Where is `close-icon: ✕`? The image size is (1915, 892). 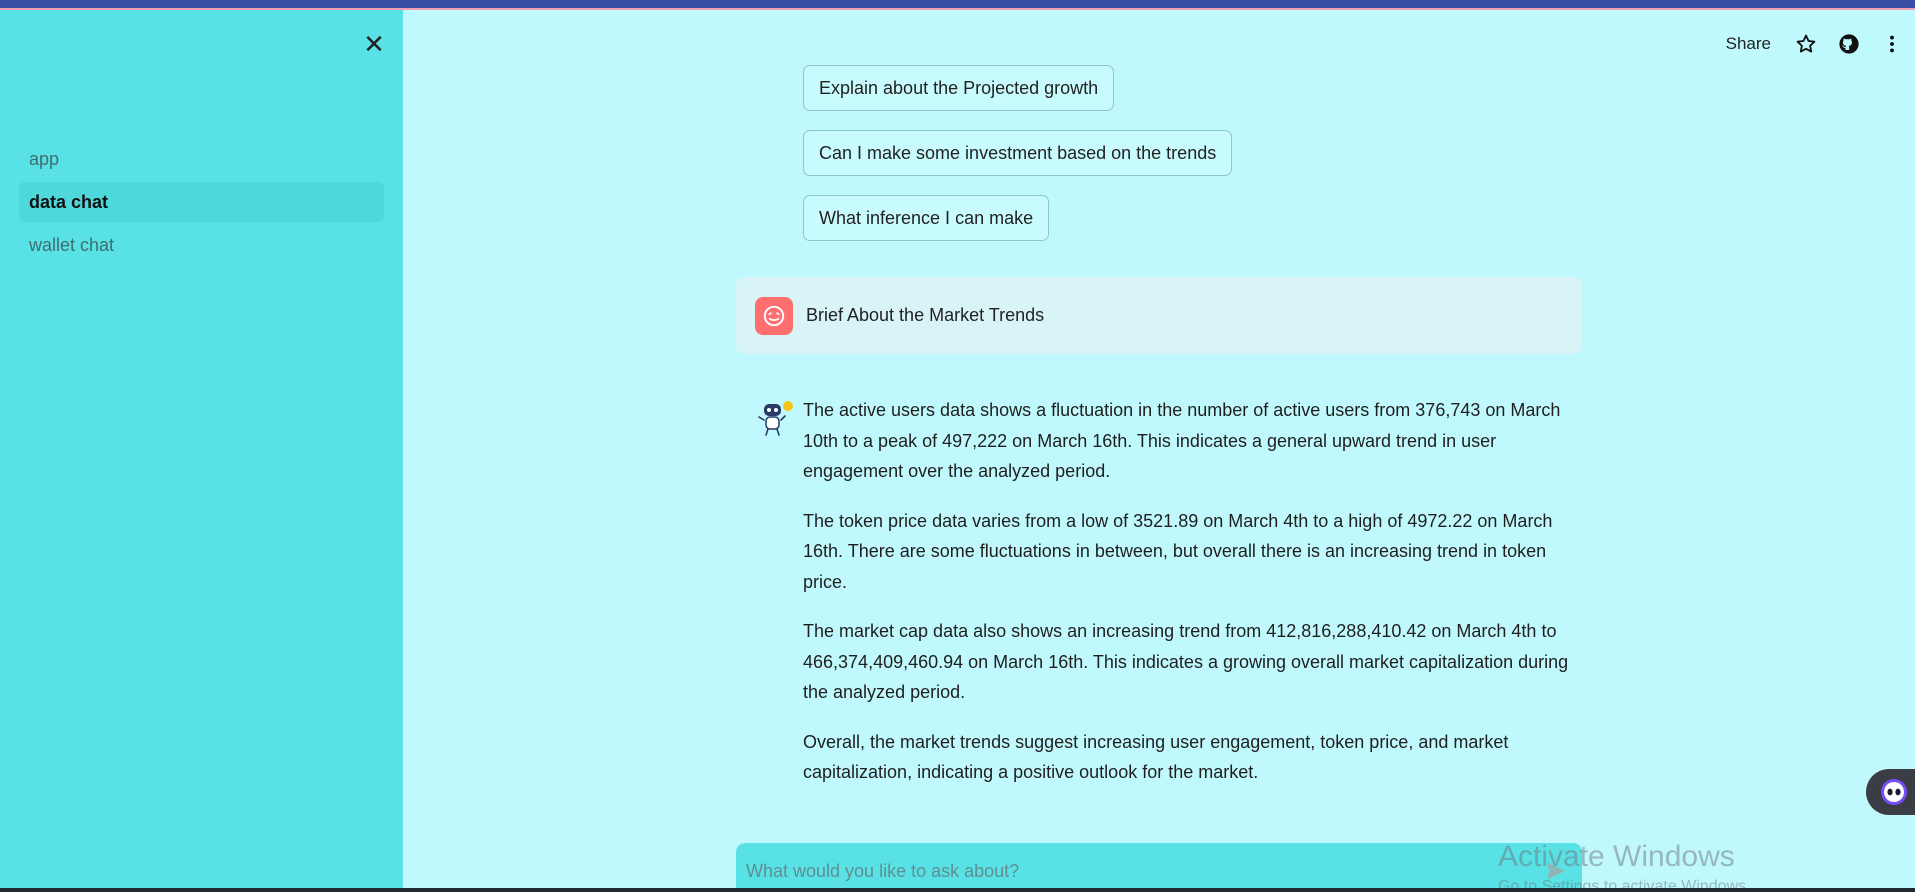 close-icon: ✕ is located at coordinates (374, 44).